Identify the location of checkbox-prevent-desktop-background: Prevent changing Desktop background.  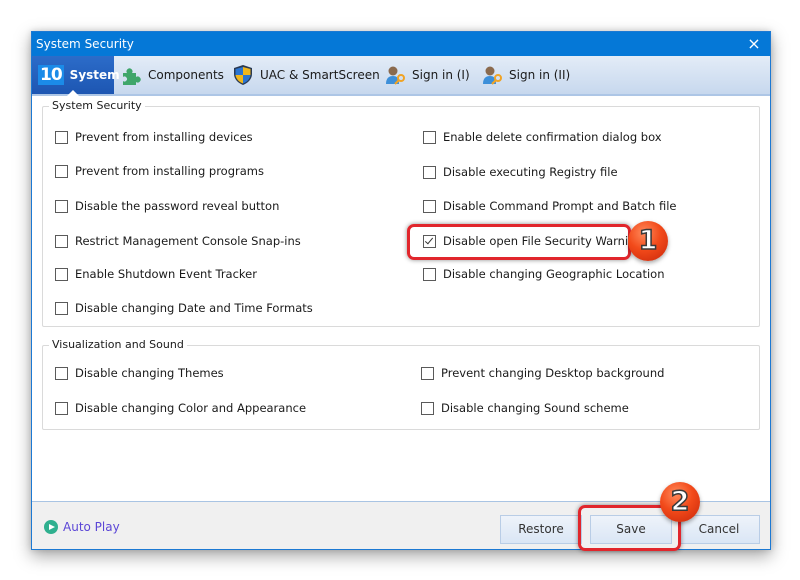
(542, 373).